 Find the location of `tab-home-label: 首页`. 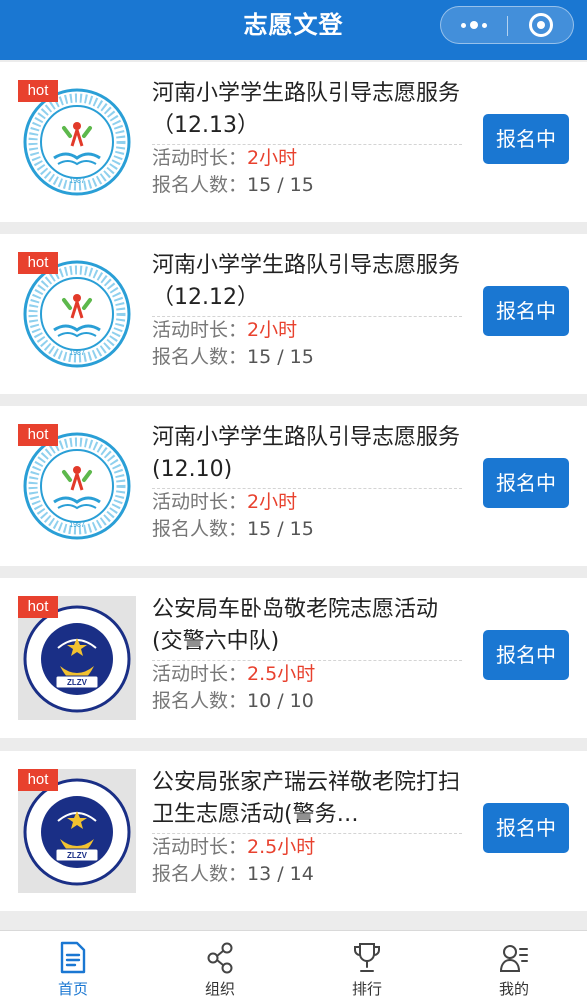

tab-home-label: 首页 is located at coordinates (72, 989).